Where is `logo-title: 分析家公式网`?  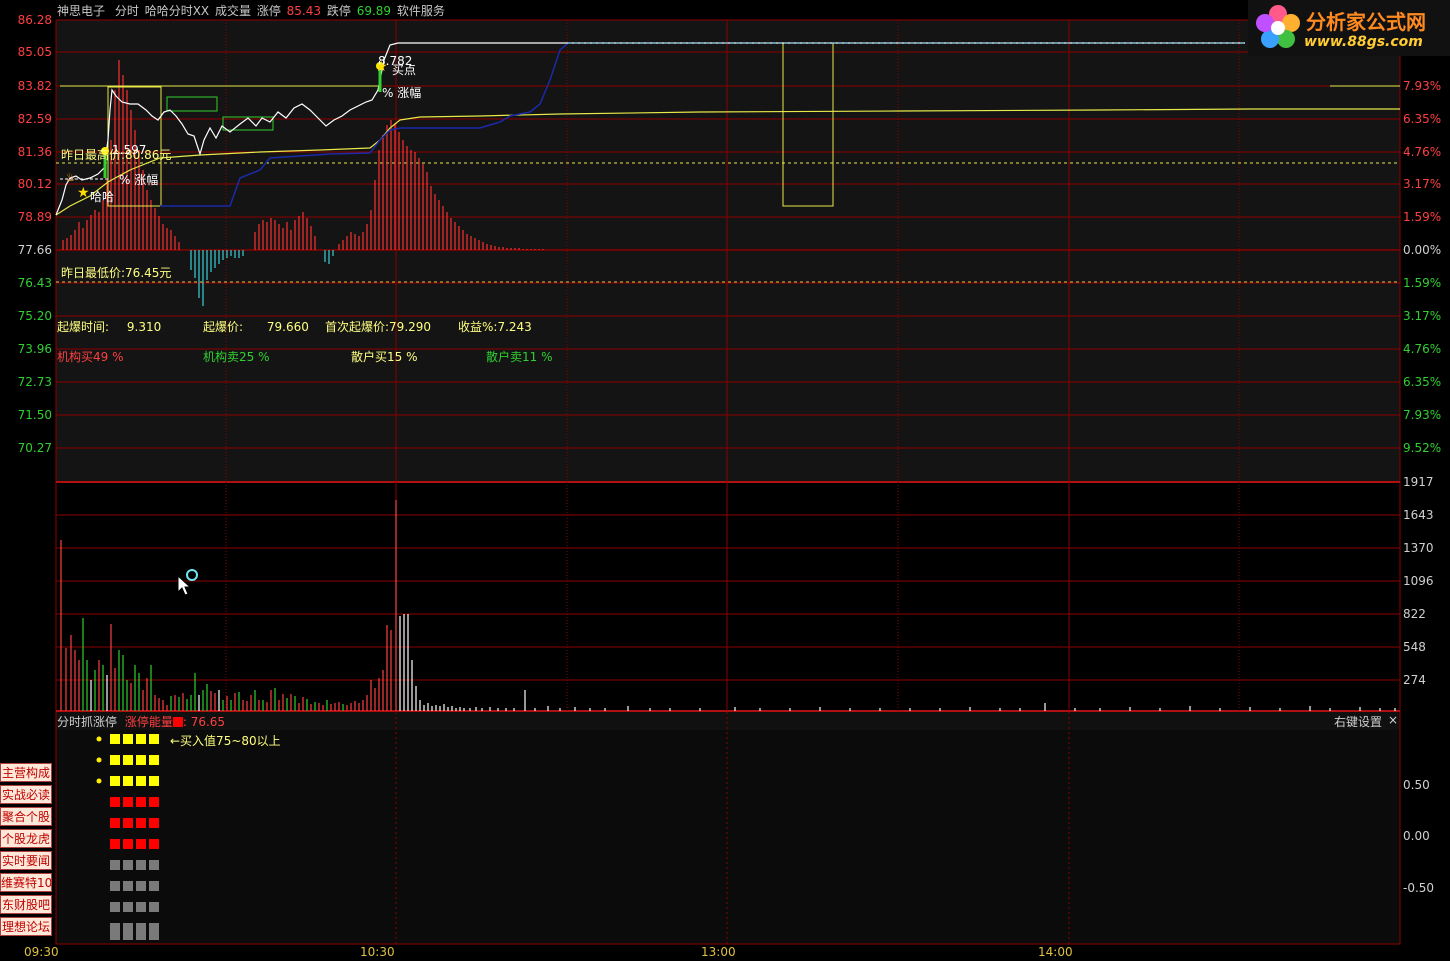 logo-title: 分析家公式网 is located at coordinates (1366, 22).